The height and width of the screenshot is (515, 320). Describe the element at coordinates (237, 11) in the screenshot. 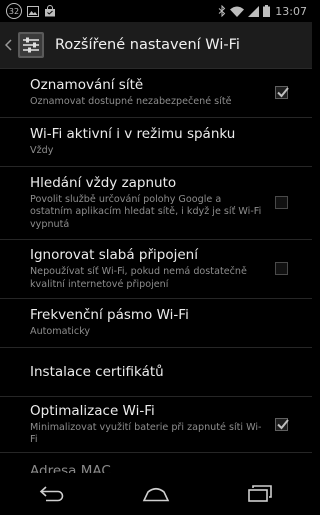

I see `wifi-icon` at that location.